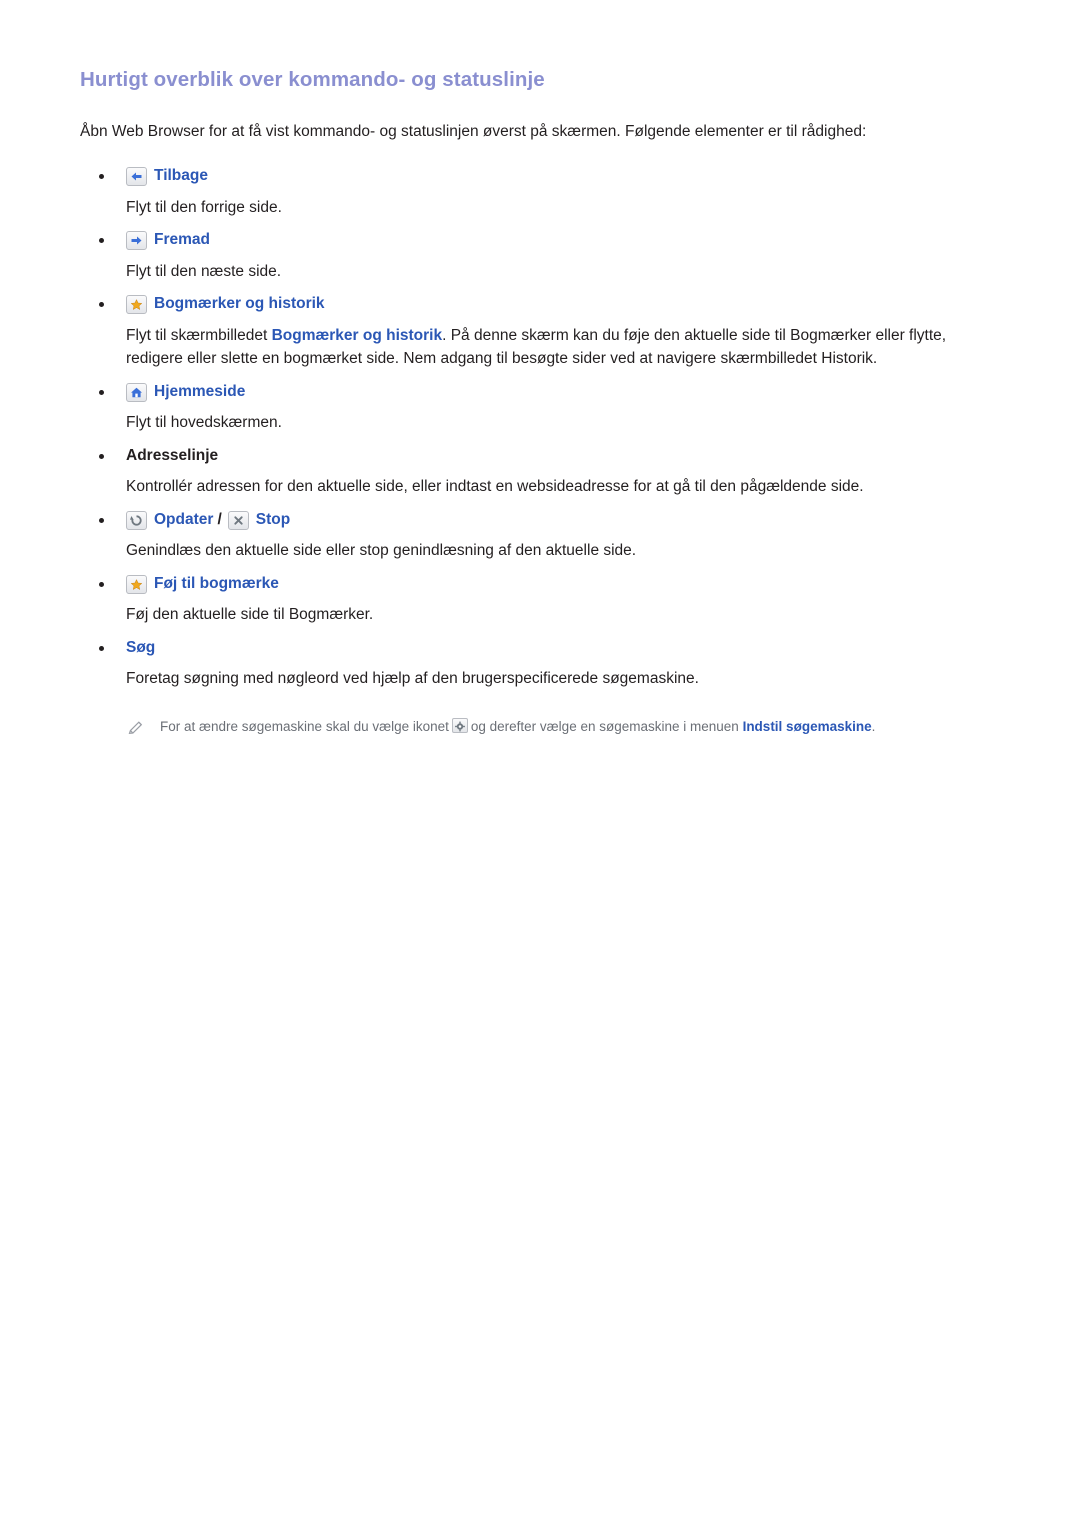 The width and height of the screenshot is (1080, 1527). I want to click on term-foj-til-bogmaerke: Føj til bogmærke, so click(563, 584).